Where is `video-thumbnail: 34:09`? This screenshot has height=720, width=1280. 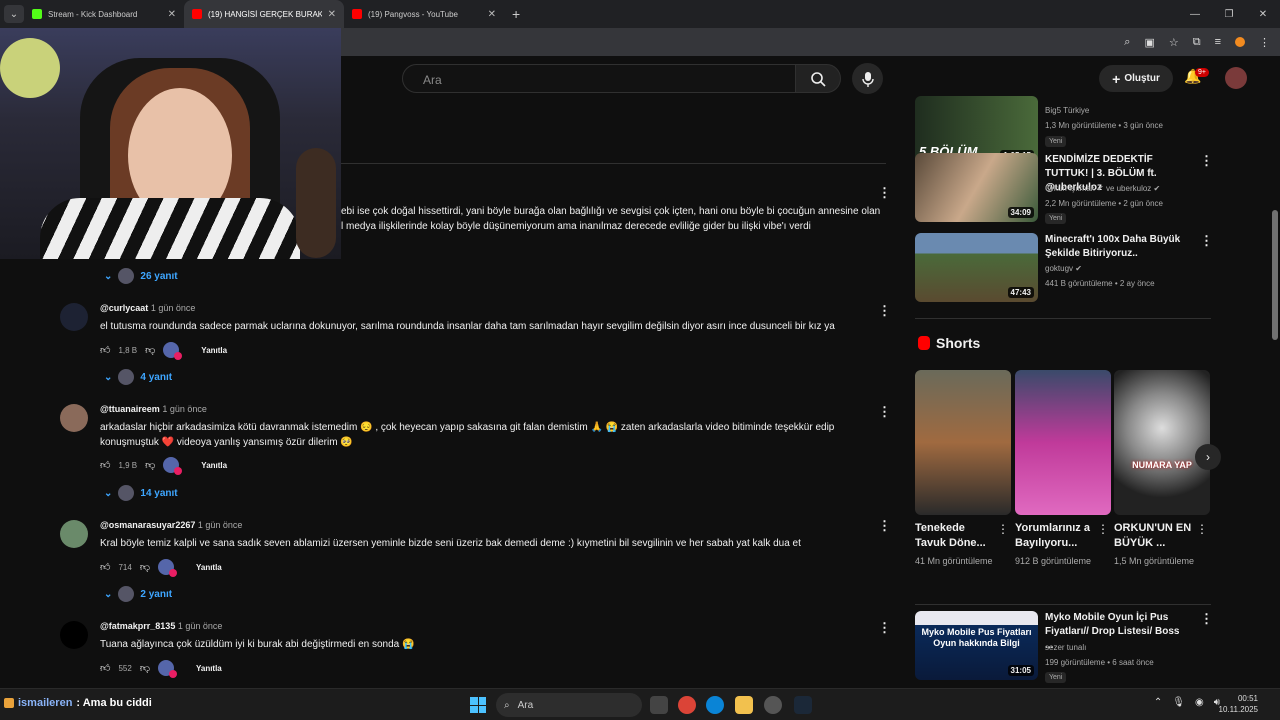 video-thumbnail: 34:09 is located at coordinates (976, 187).